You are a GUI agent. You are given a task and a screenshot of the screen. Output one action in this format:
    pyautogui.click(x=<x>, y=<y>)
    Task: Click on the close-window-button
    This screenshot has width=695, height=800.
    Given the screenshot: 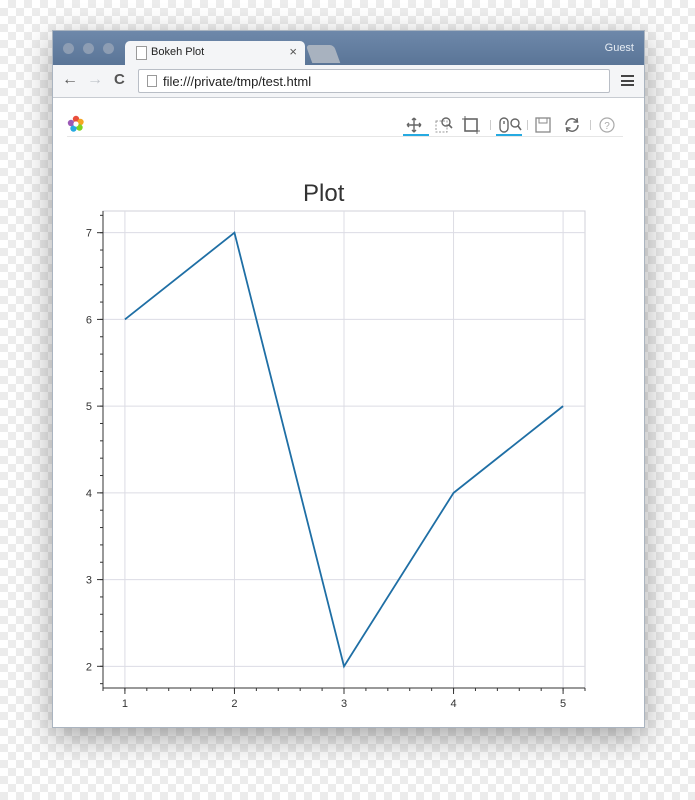 What is the action you would take?
    pyautogui.click(x=68, y=48)
    